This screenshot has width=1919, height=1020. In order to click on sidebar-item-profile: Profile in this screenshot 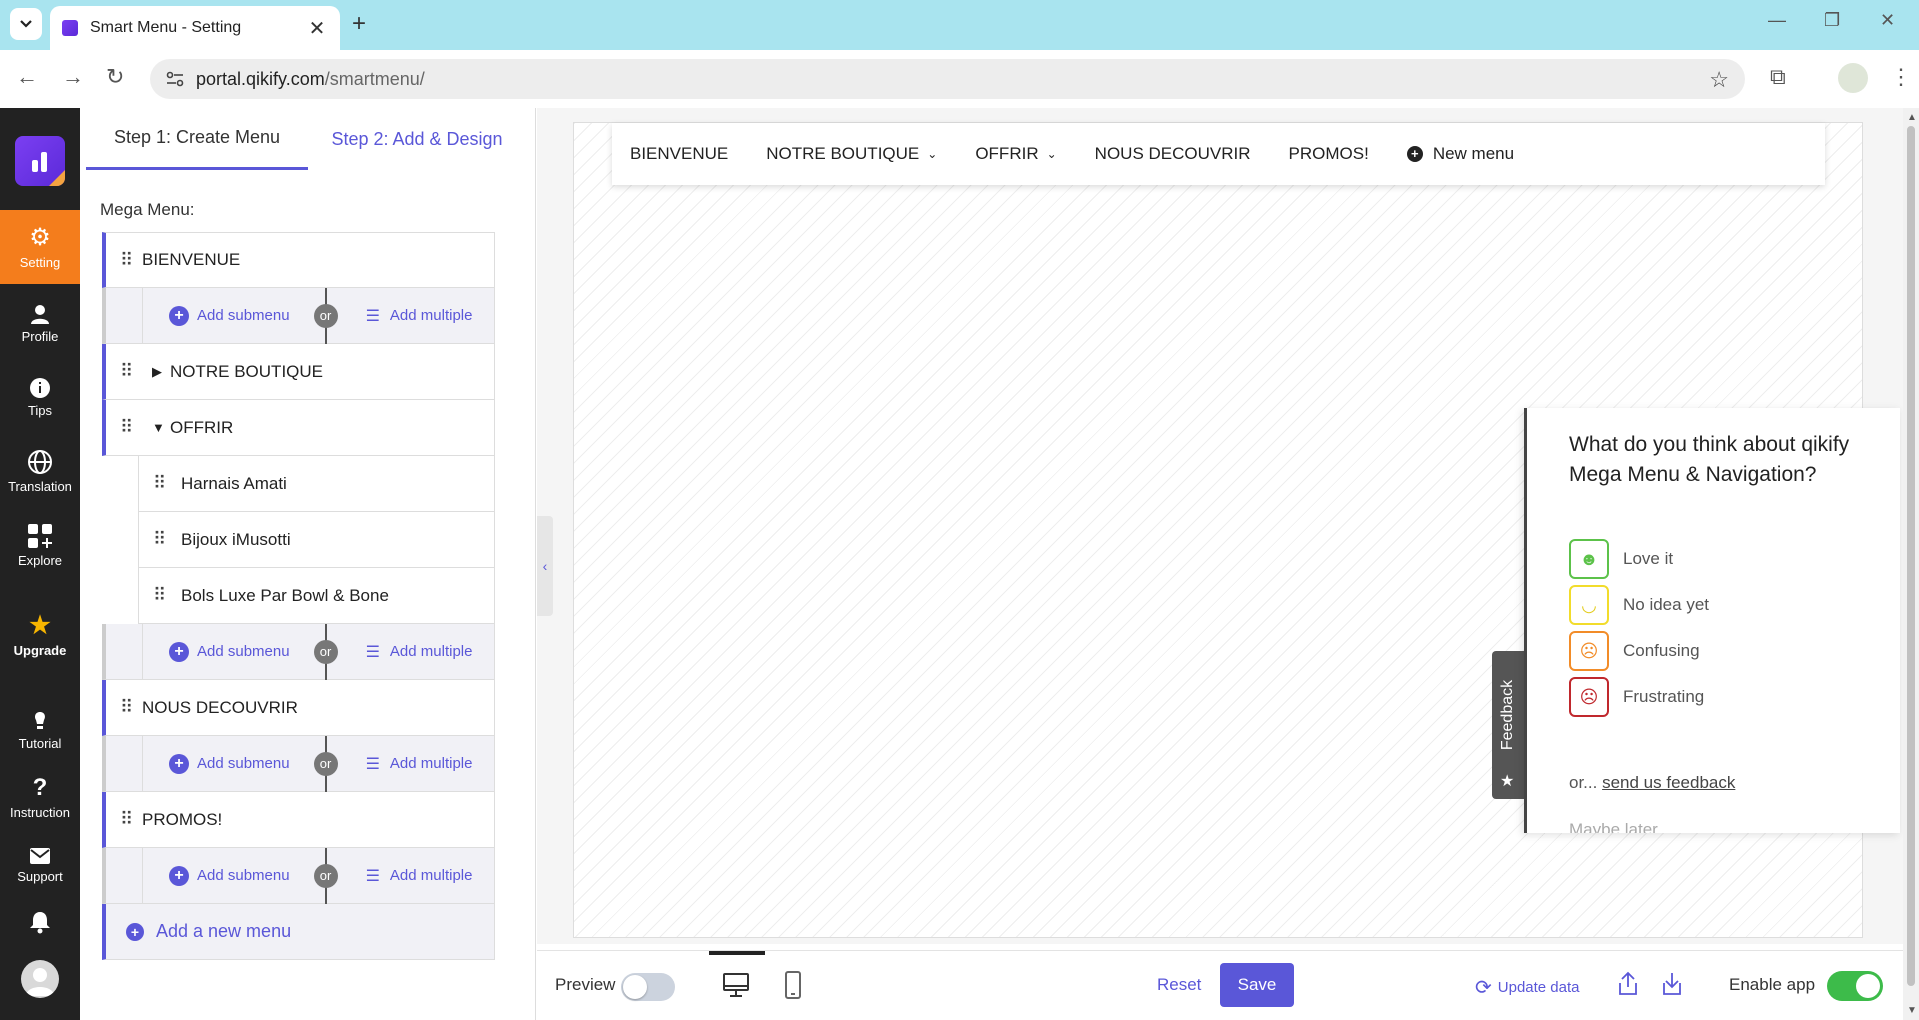, I will do `click(40, 323)`.